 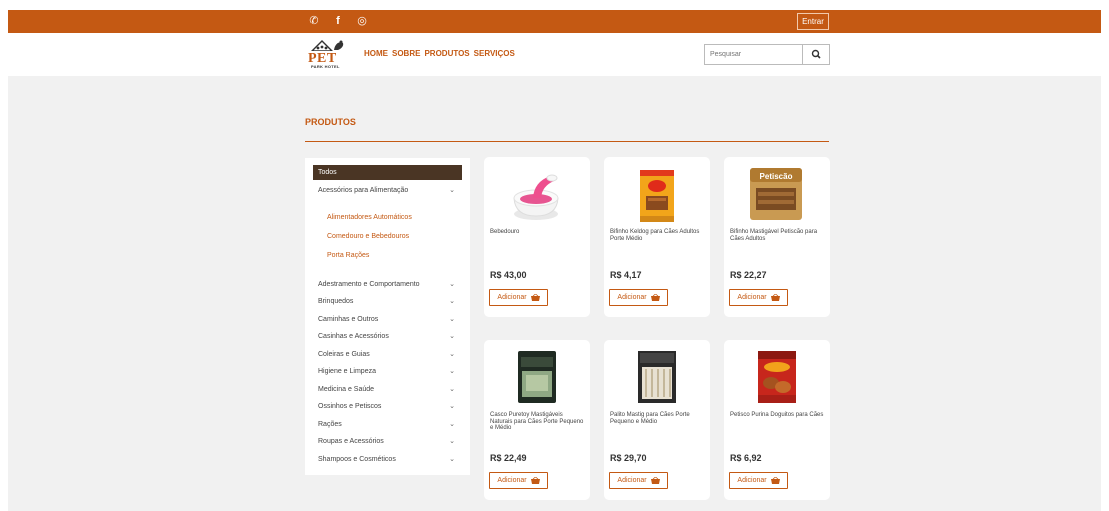 What do you see at coordinates (314, 21) in the screenshot?
I see `whatsapp-icon: ✆` at bounding box center [314, 21].